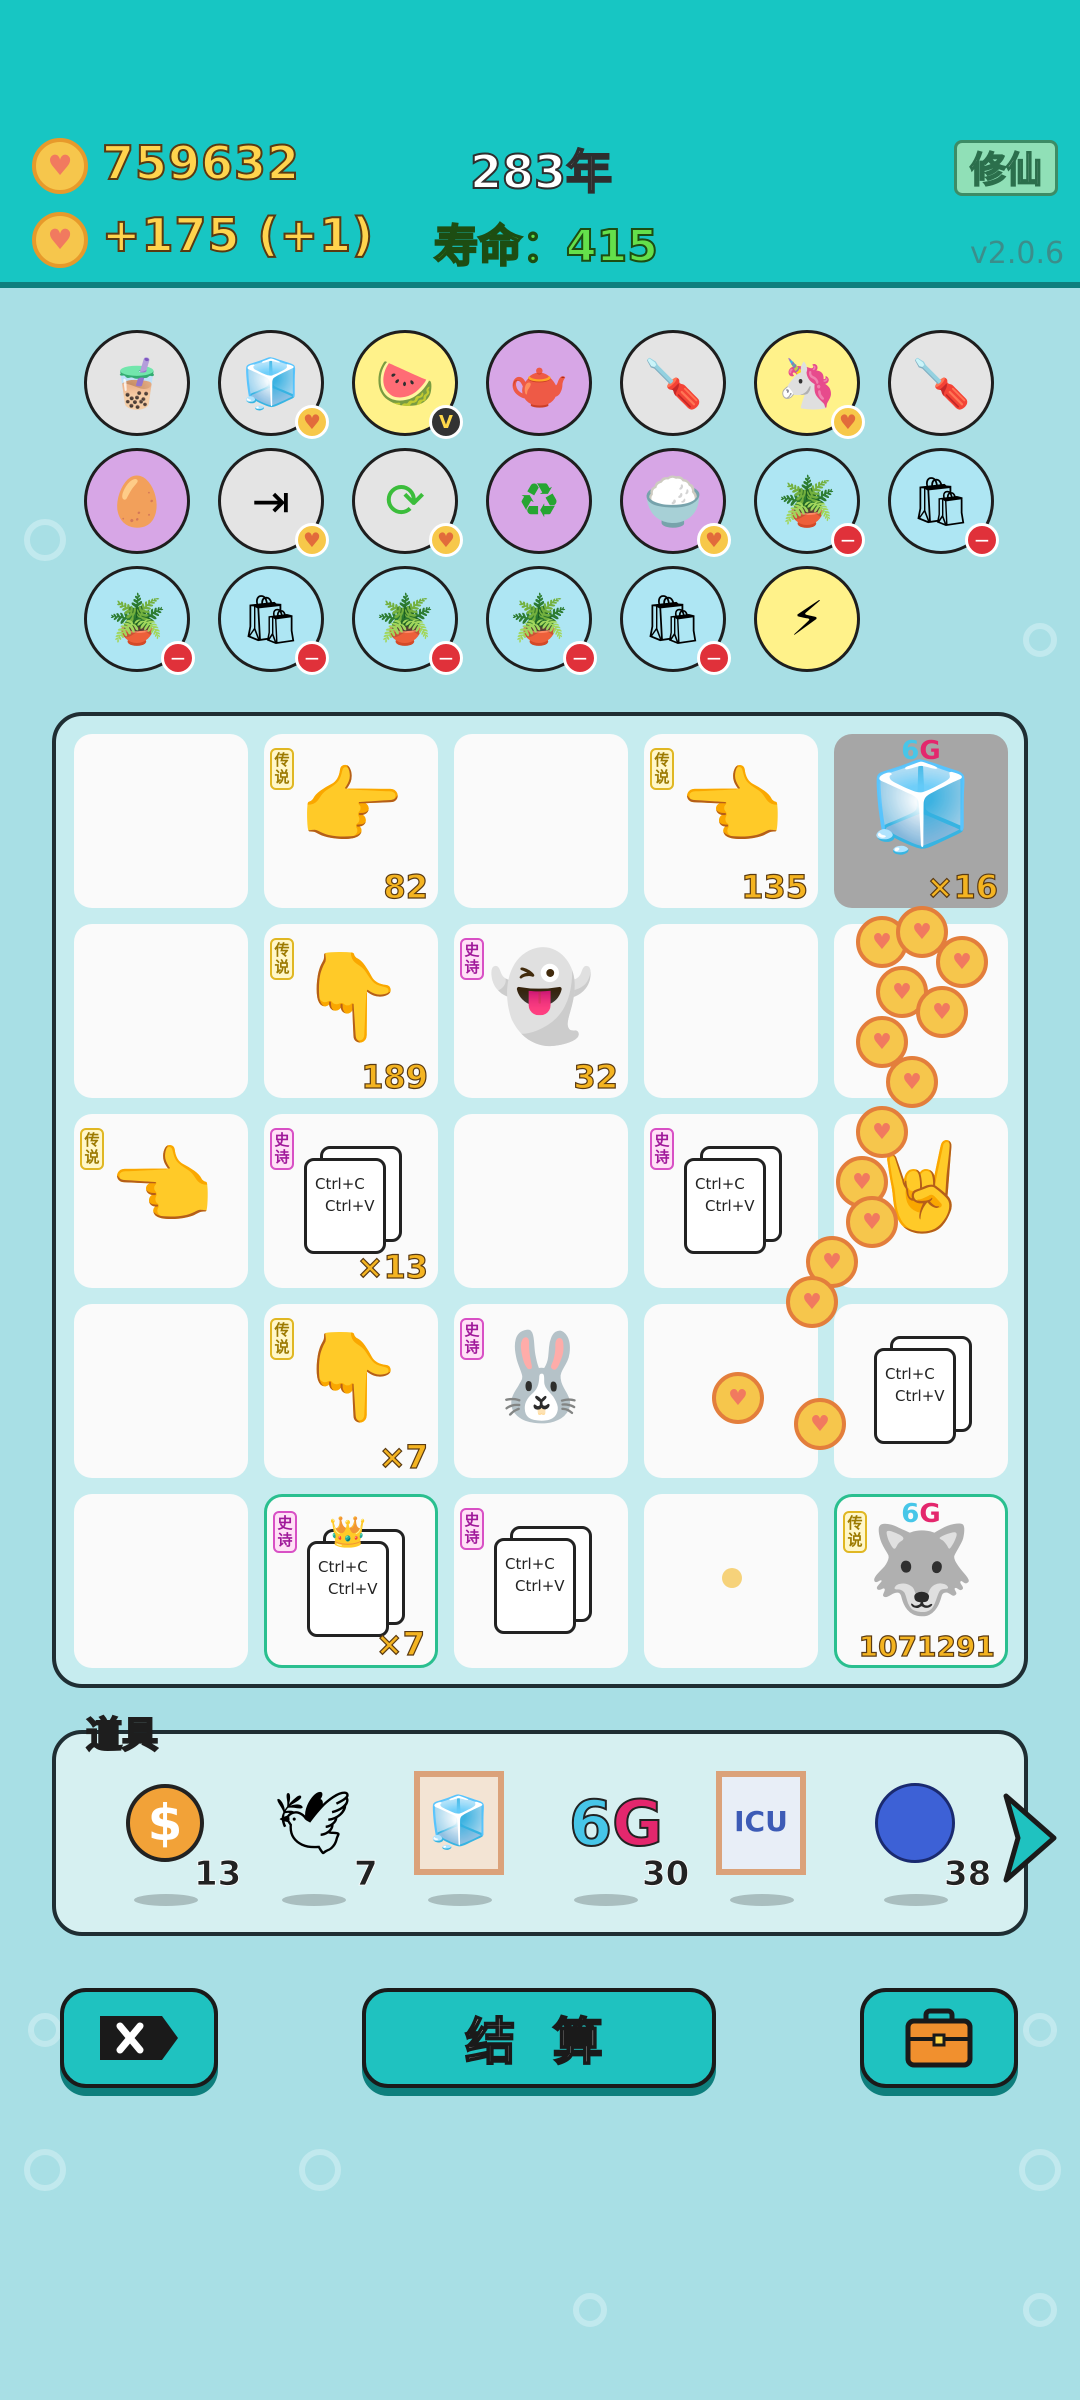 This screenshot has width=1080, height=2400. I want to click on board-cell-copy: 史诗 Ctrl+C Ctrl+V ×13, so click(351, 1201).